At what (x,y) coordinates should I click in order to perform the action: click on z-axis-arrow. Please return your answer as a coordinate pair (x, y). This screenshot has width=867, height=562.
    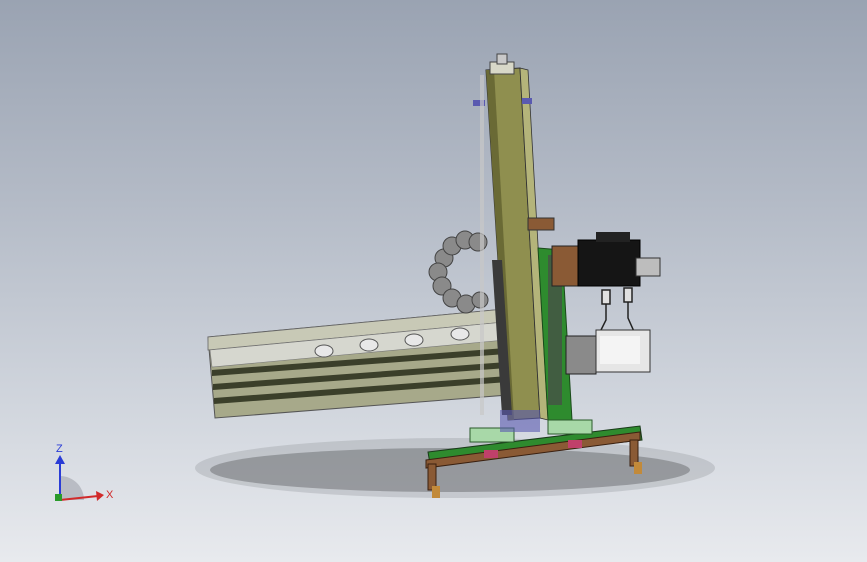
    Looking at the image, I should click on (60, 459).